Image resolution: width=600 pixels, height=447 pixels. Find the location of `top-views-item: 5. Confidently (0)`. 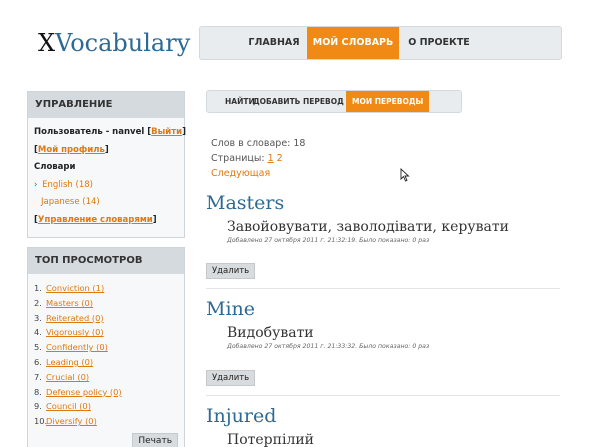

top-views-item: 5. Confidently (0) is located at coordinates (106, 347).